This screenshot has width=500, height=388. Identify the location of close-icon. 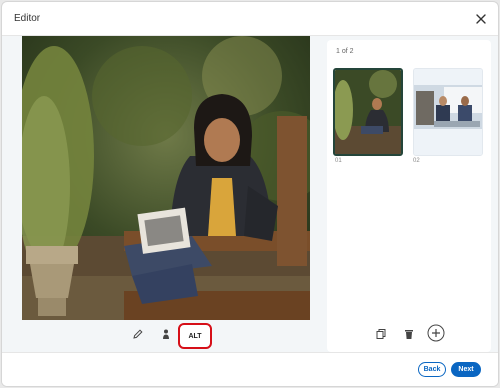
(481, 19).